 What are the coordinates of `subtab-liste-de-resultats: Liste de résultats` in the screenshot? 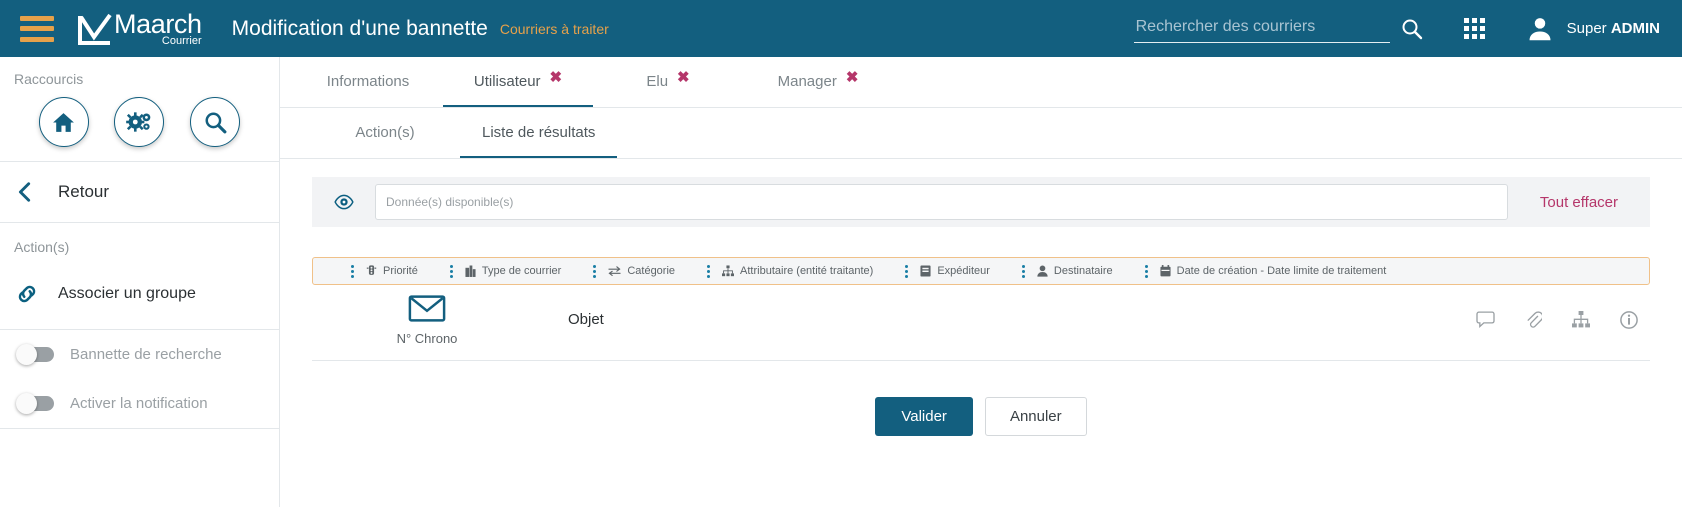 It's located at (539, 133).